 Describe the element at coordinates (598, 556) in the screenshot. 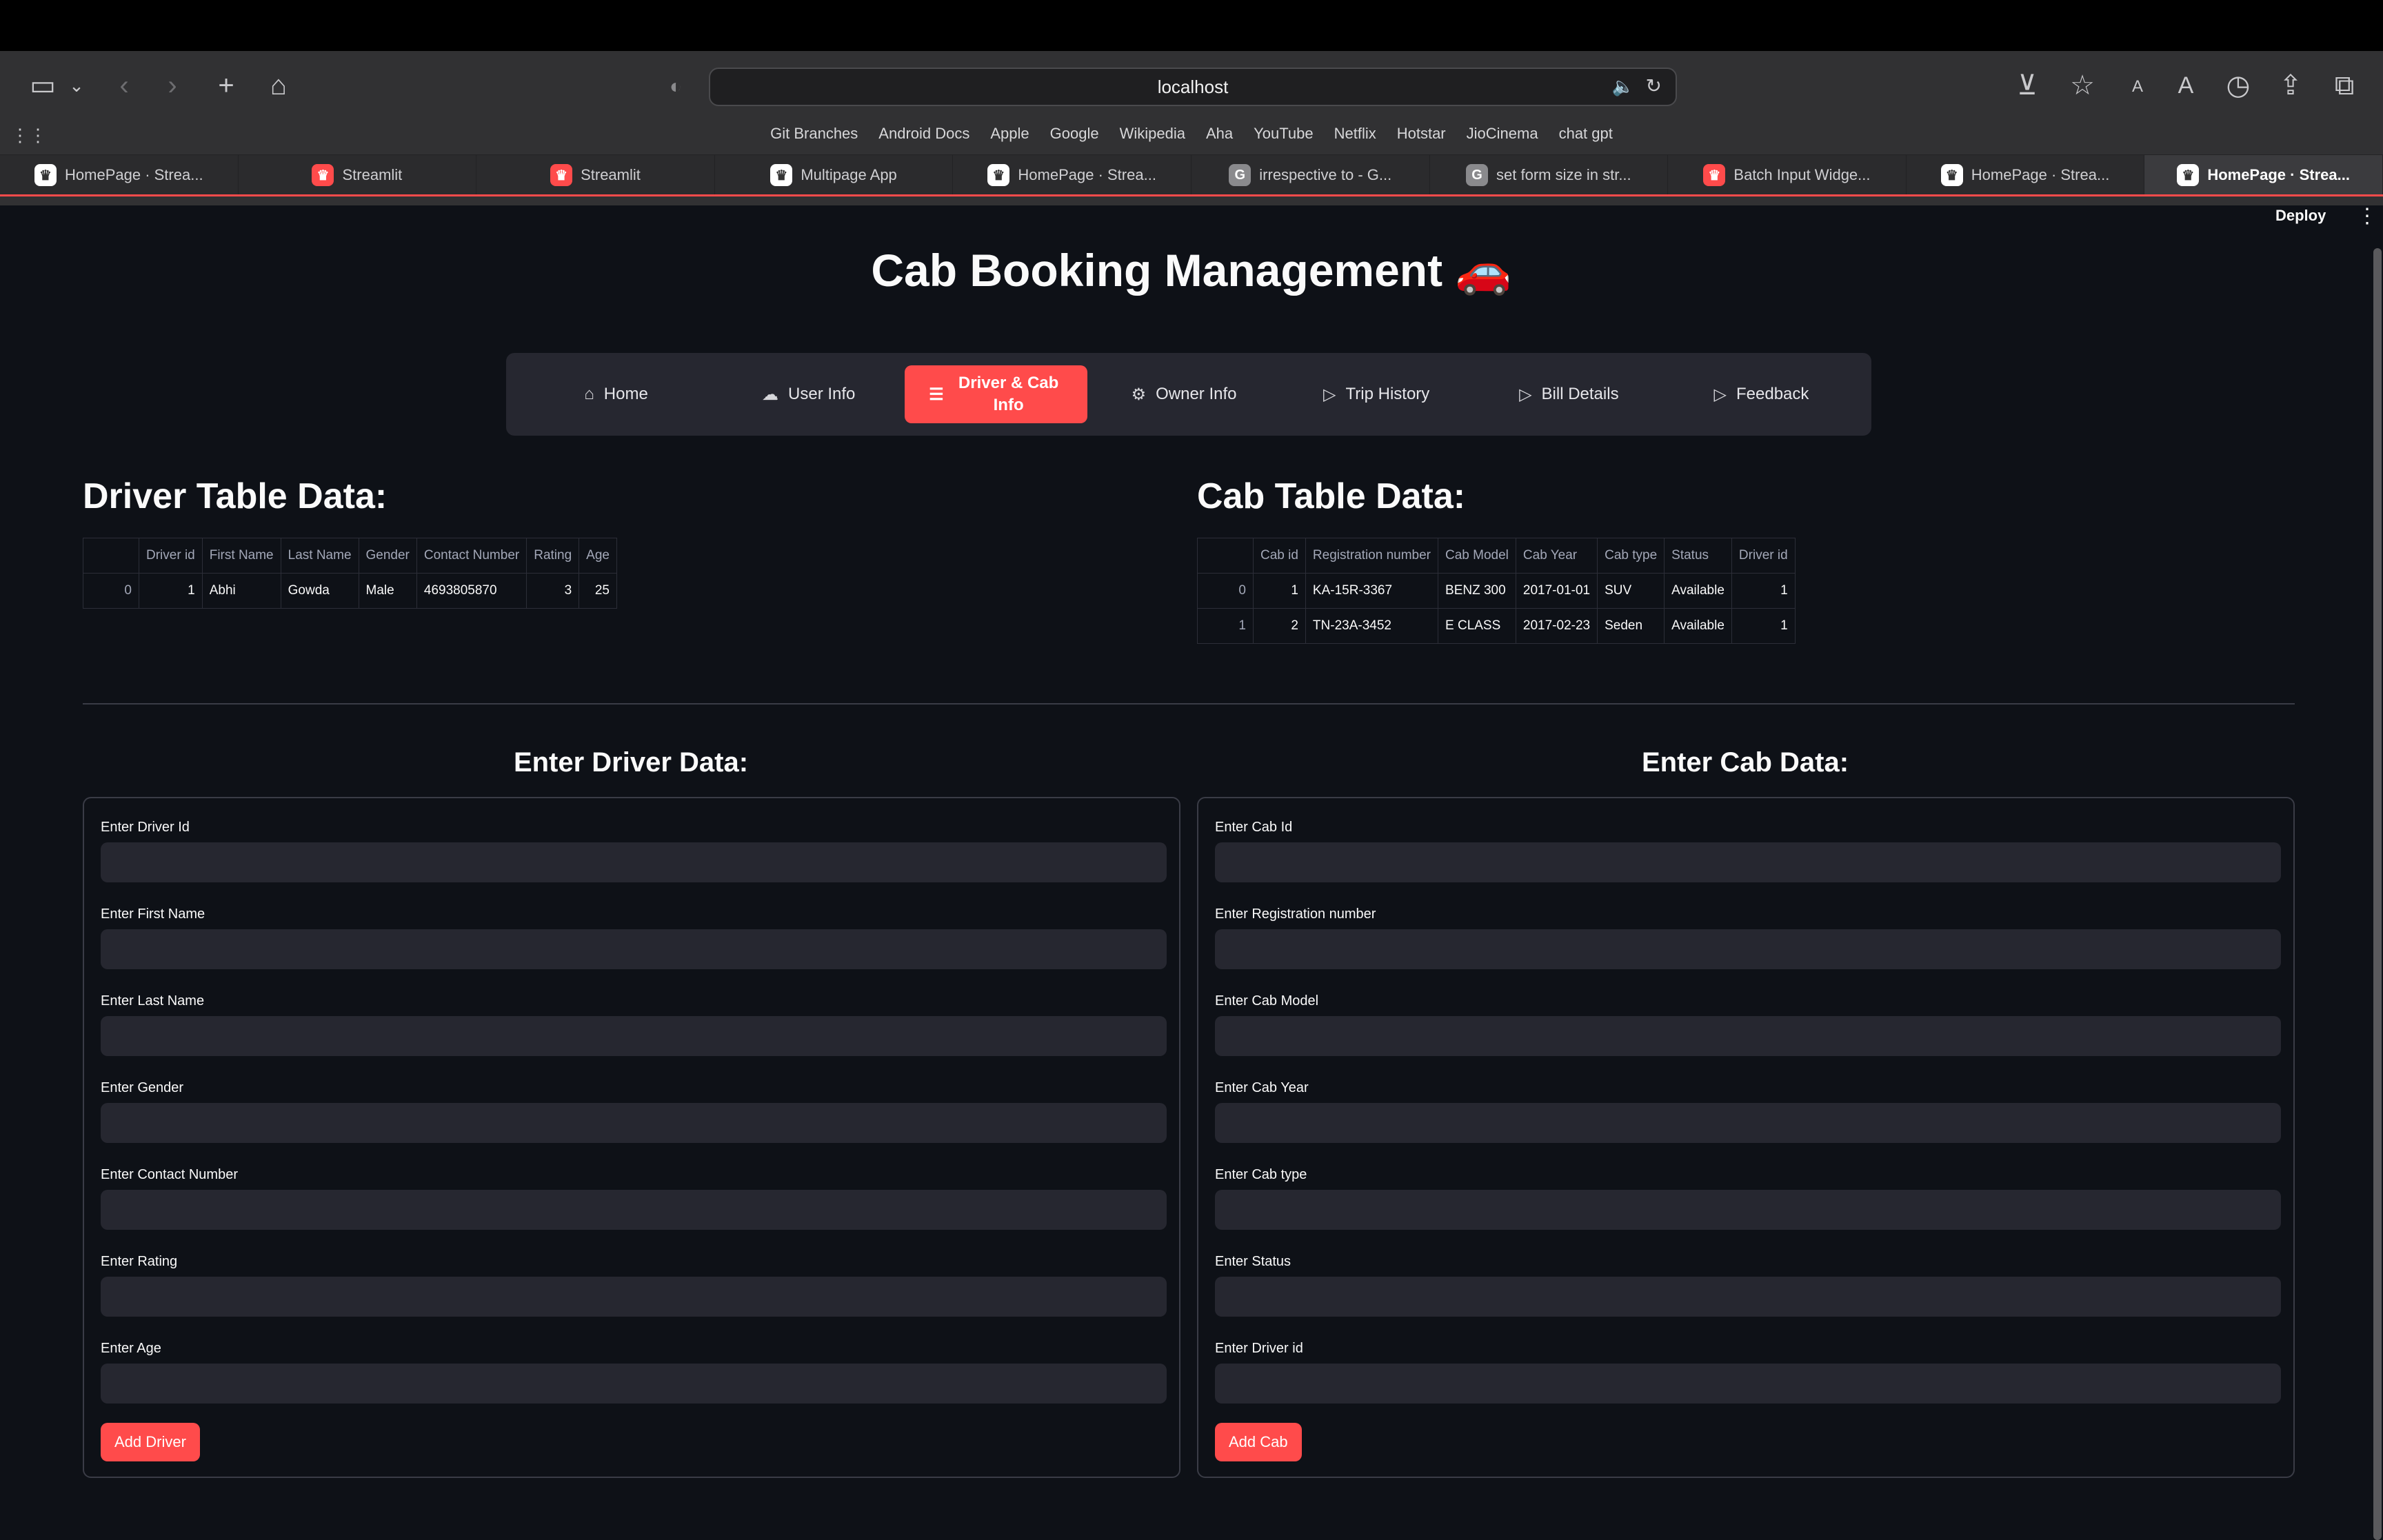

I see `column-header: Age` at that location.